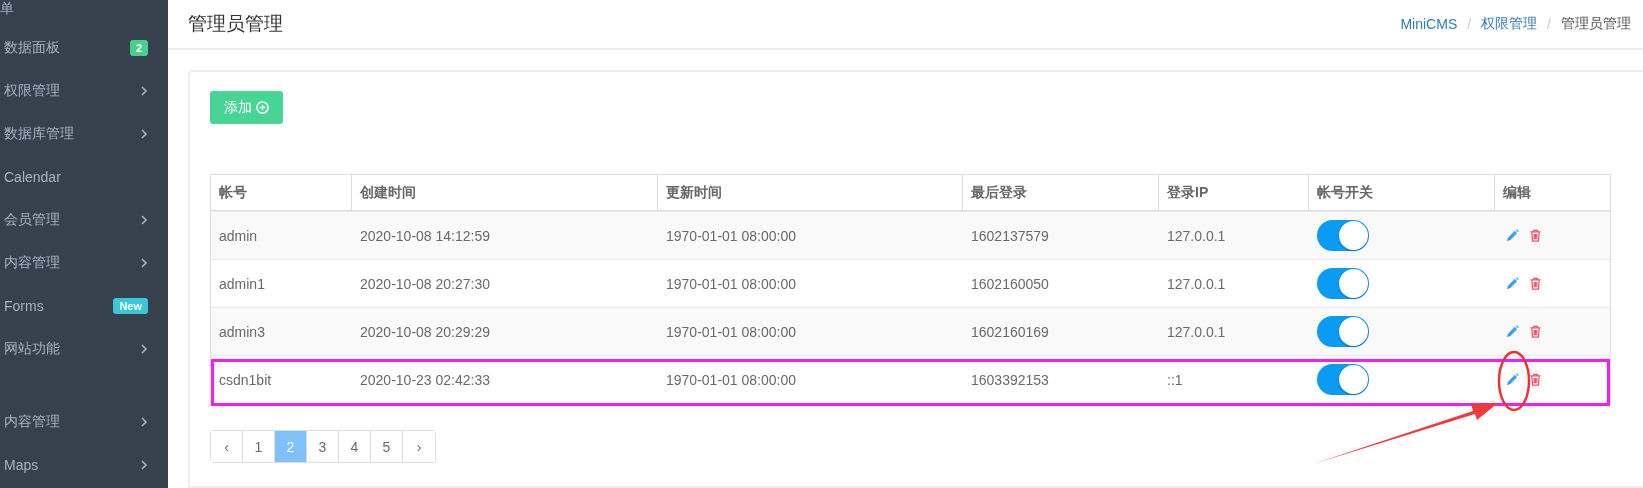 The height and width of the screenshot is (488, 1643). I want to click on previous-page-button: ‹, so click(227, 446).